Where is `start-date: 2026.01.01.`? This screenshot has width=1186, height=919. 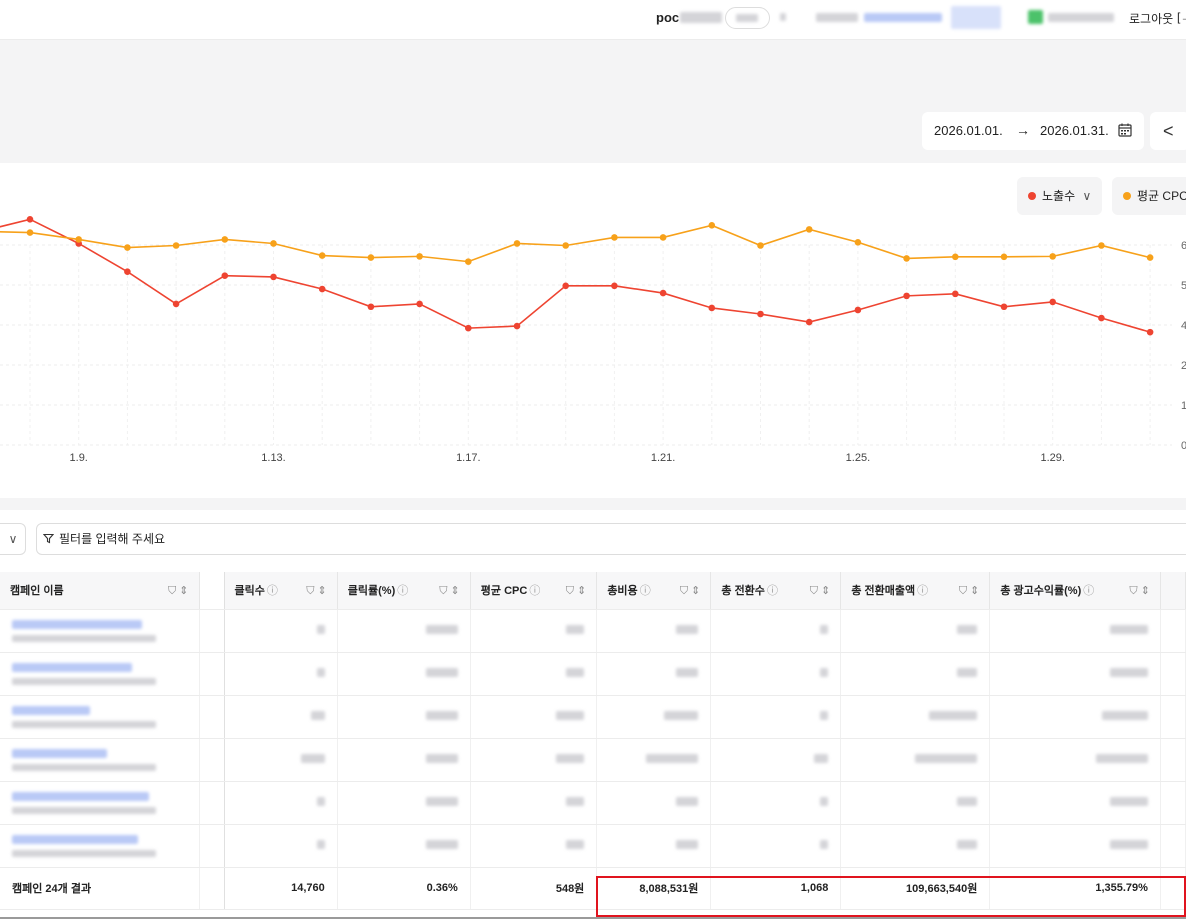
start-date: 2026.01.01. is located at coordinates (968, 130).